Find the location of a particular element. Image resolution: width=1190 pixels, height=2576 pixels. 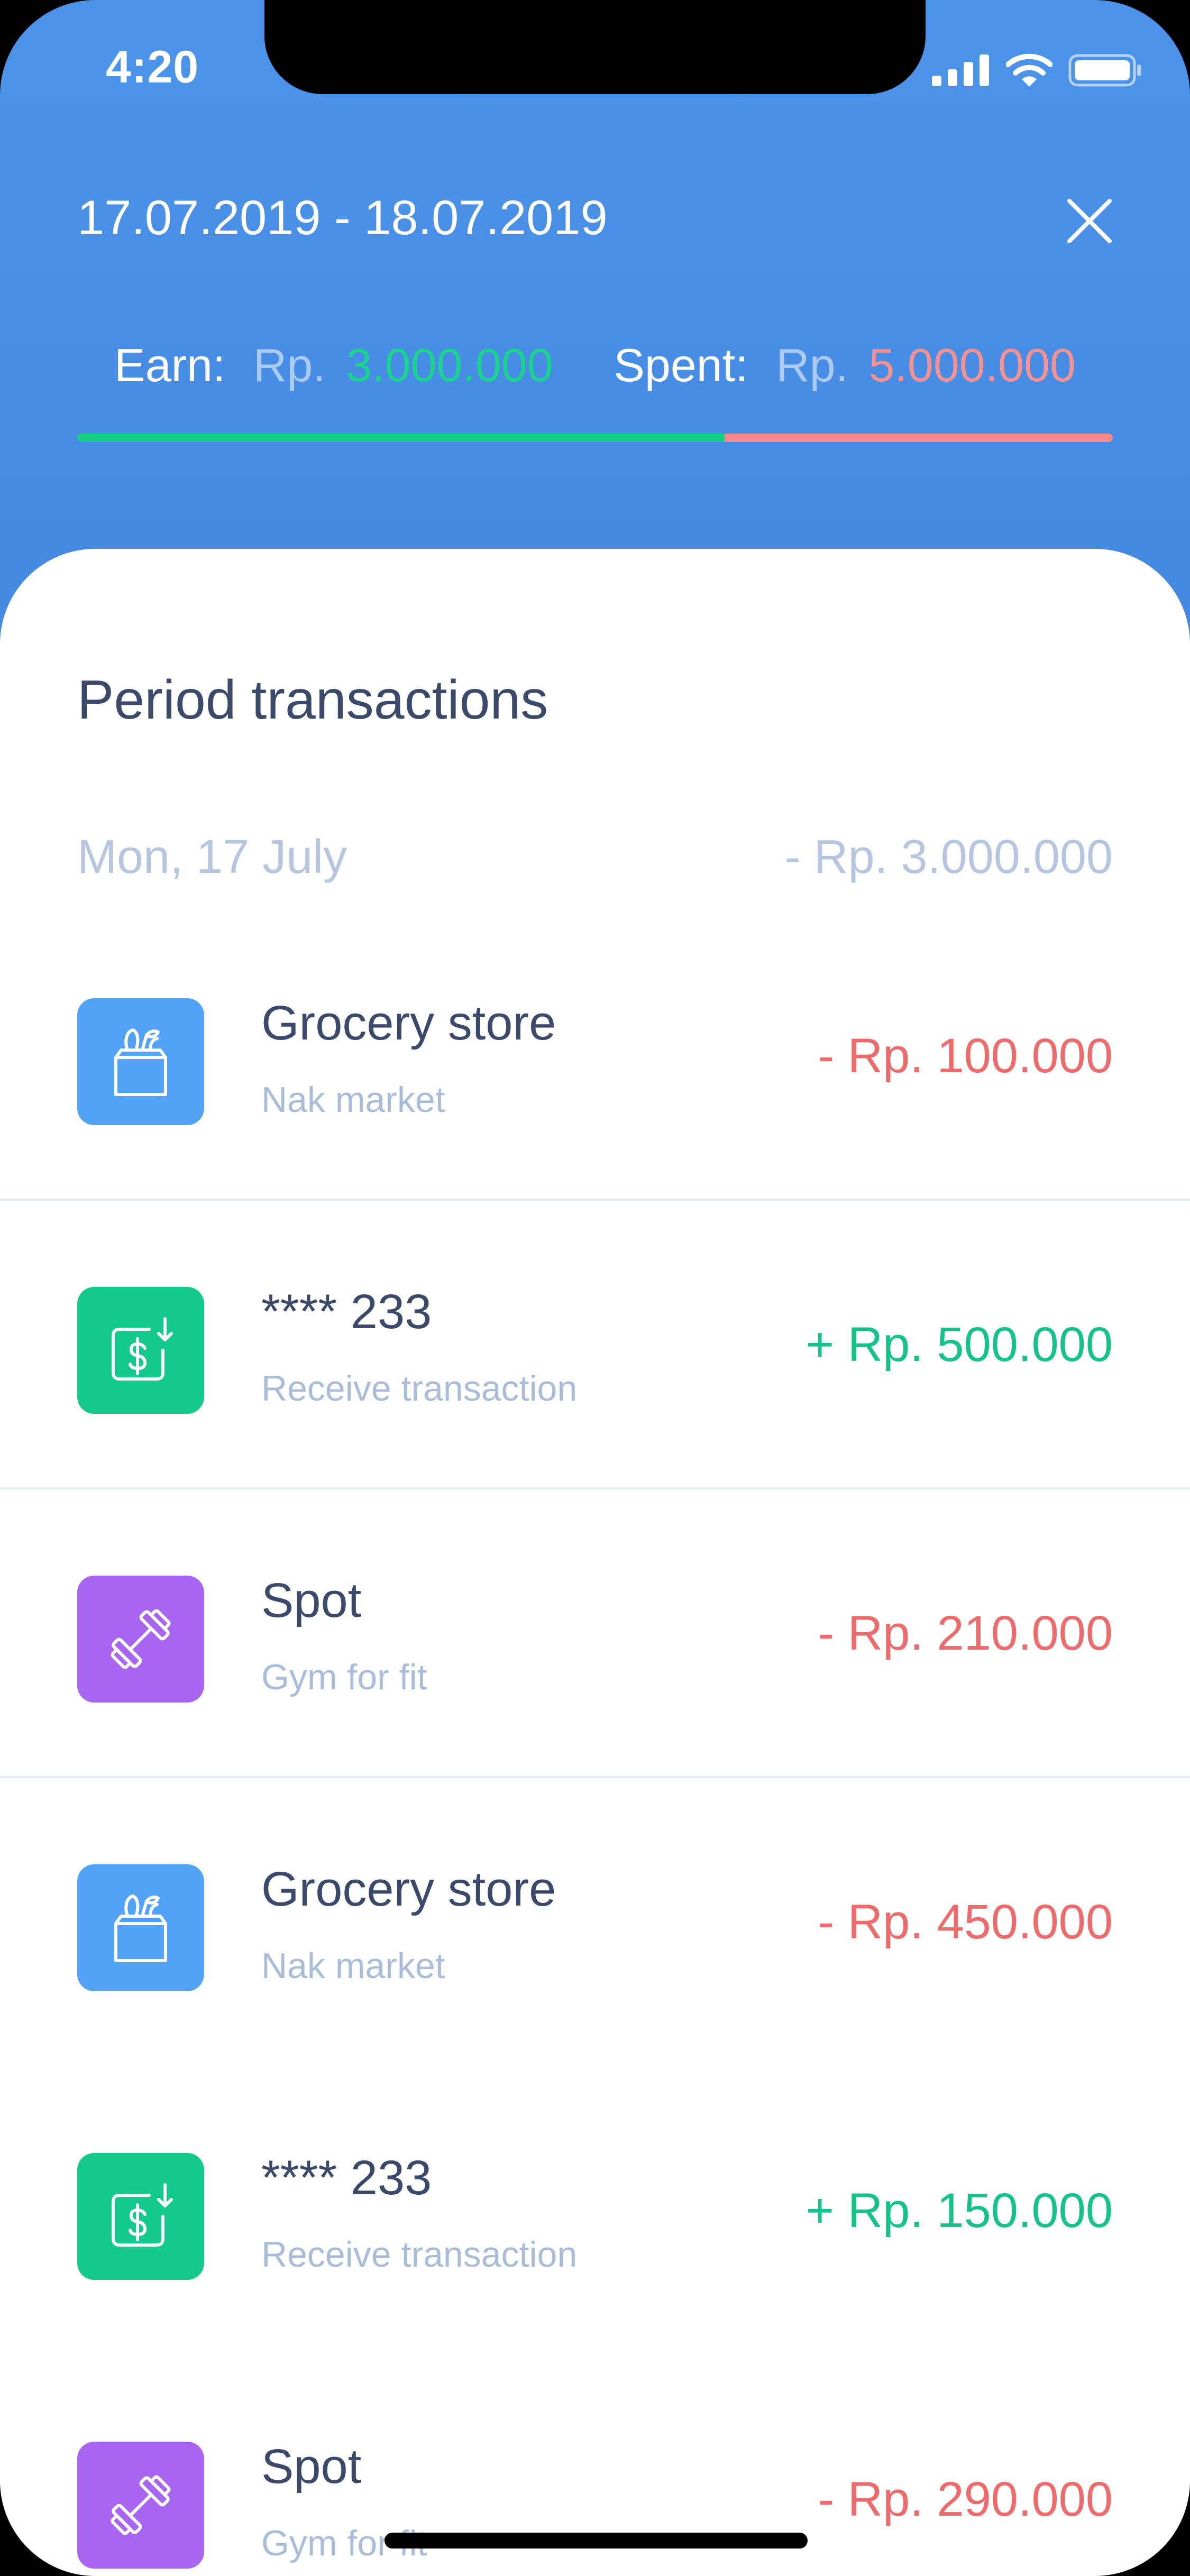

transaction-row: Grocery store Nak market - Rp. 450.000 is located at coordinates (595, 1922).